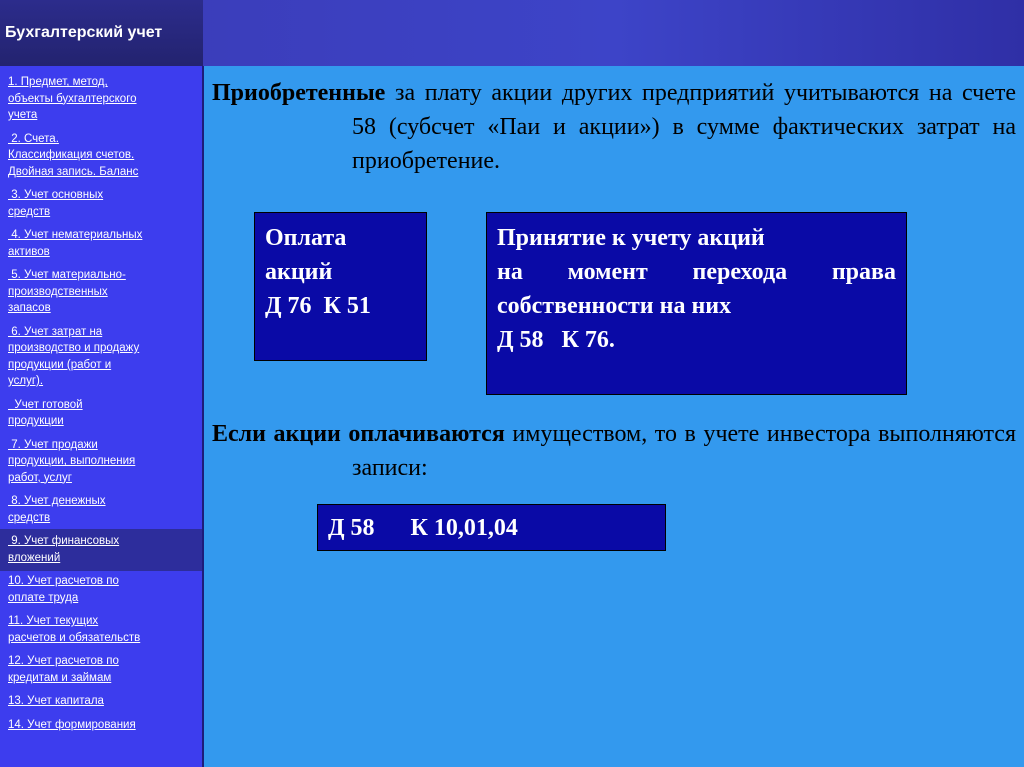  What do you see at coordinates (101, 669) in the screenshot?
I see `sidebar-item-13: 12. Учет расчетов по кредитам и займам` at bounding box center [101, 669].